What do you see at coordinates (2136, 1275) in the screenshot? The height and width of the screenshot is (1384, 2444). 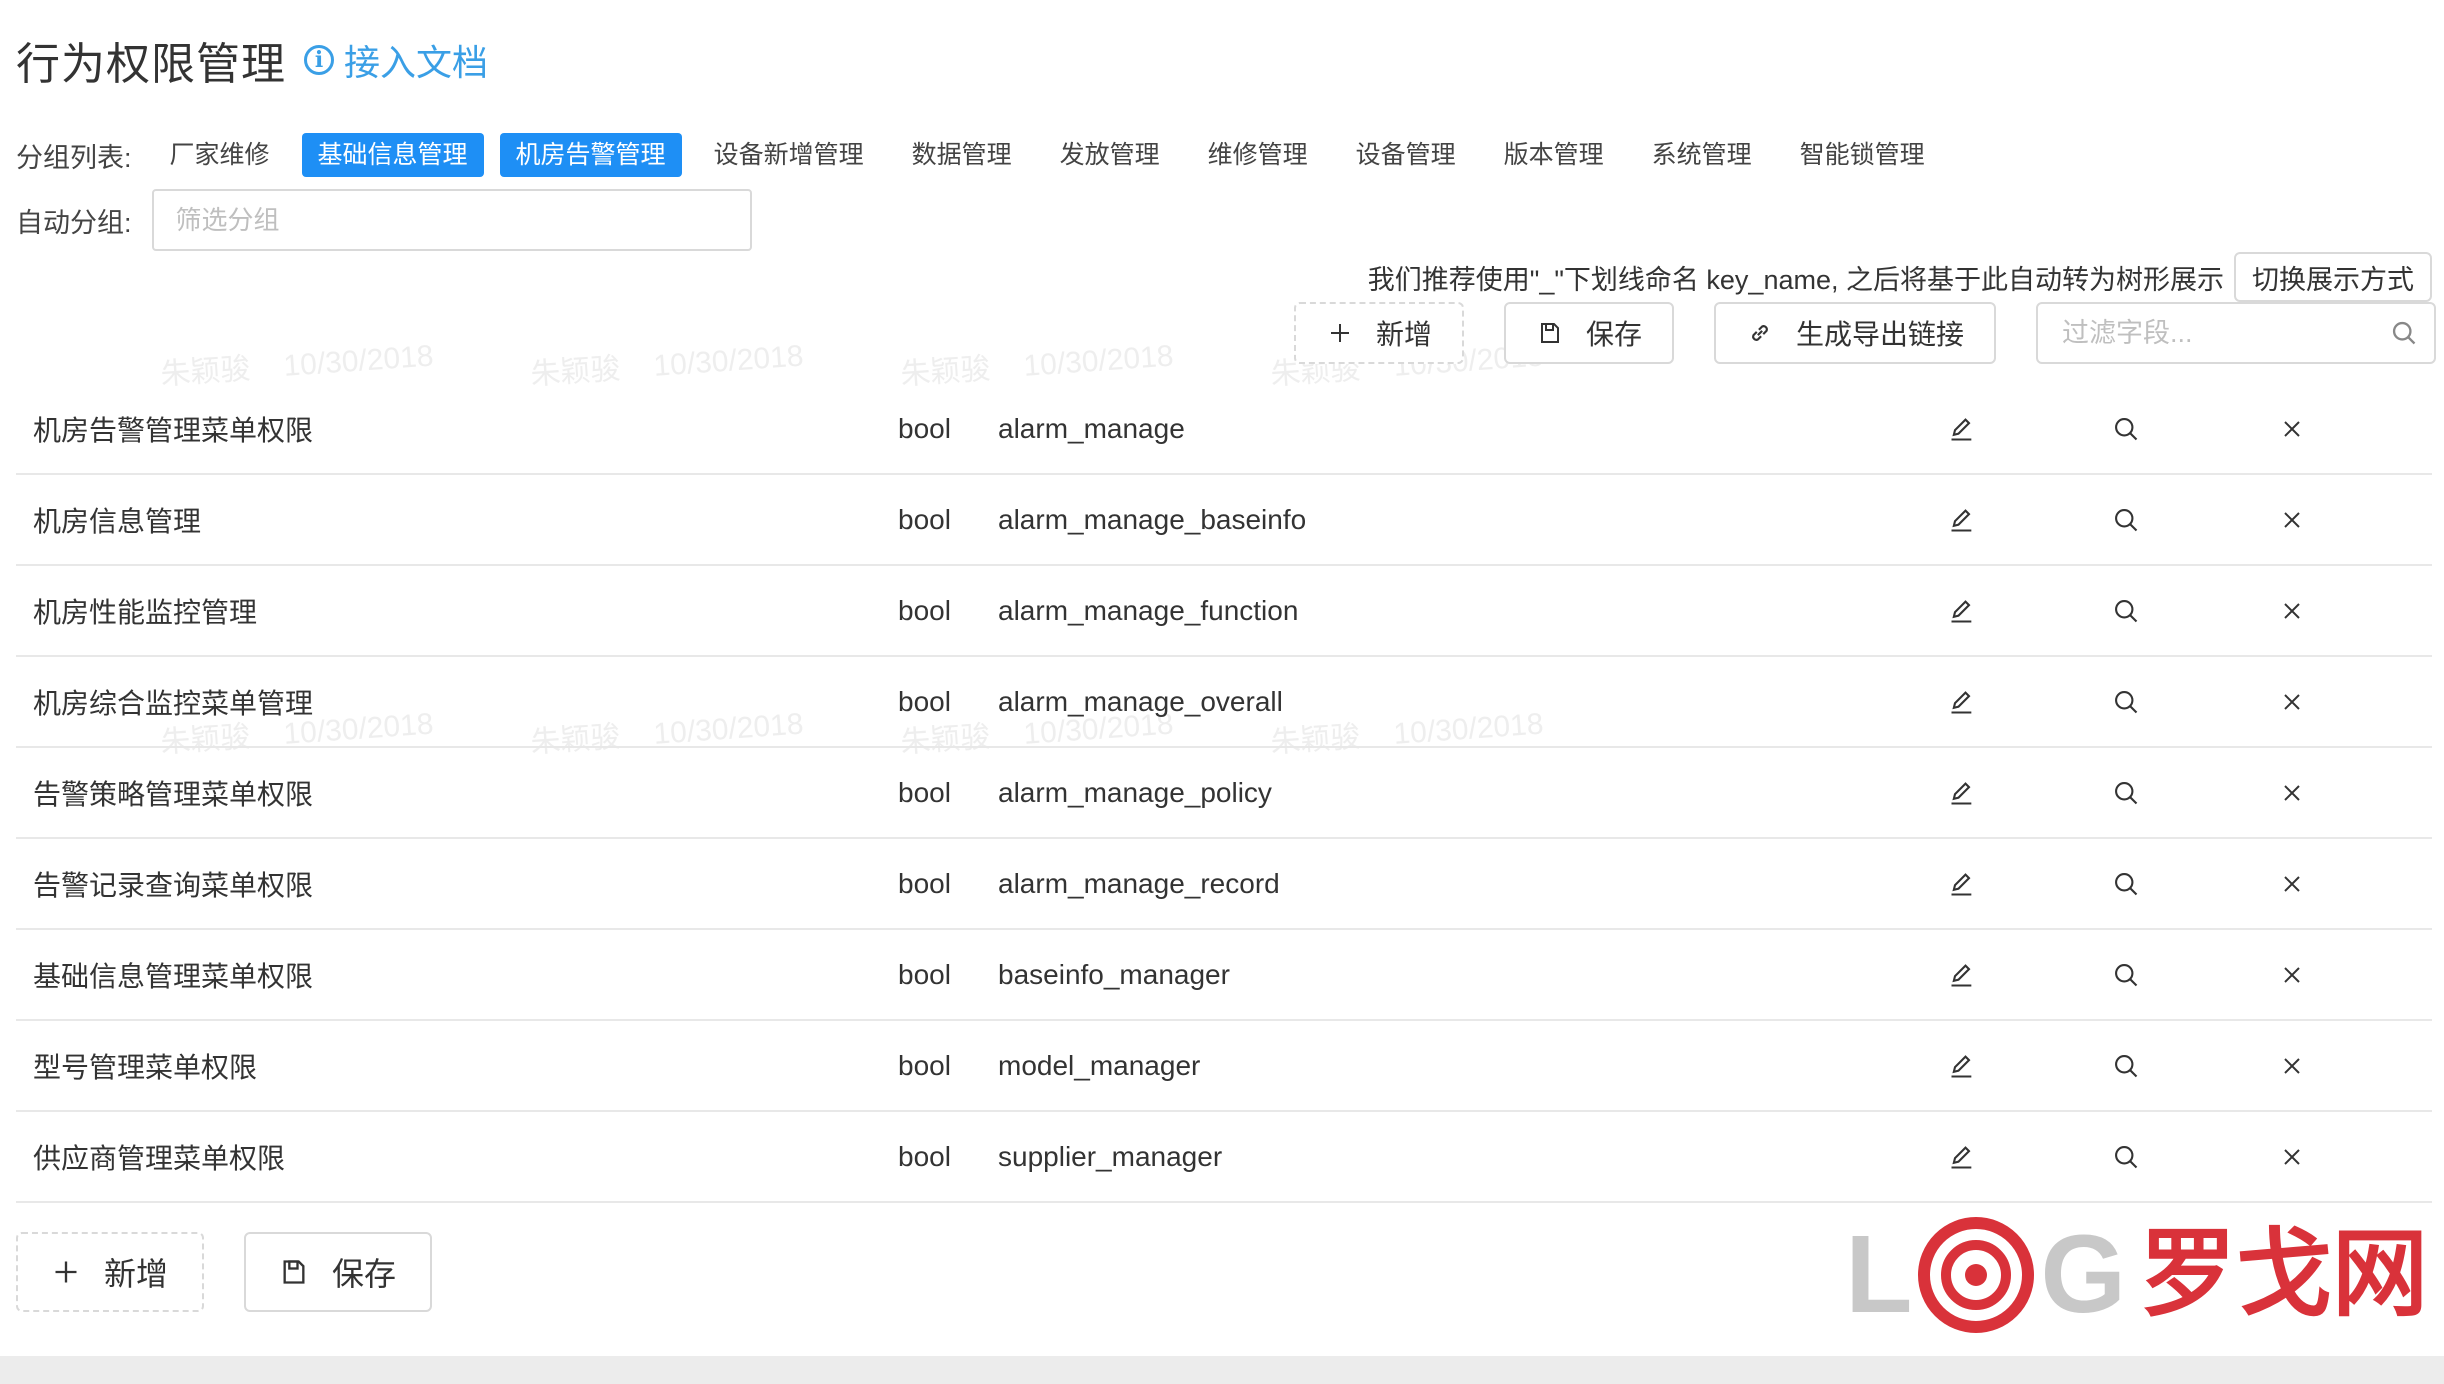 I see `logo: L G 罗戈网` at bounding box center [2136, 1275].